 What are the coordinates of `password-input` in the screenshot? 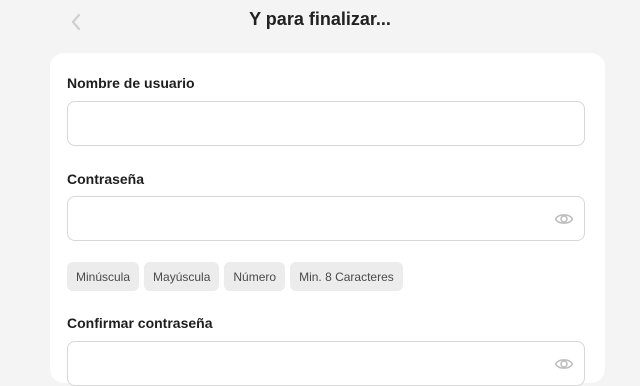 It's located at (310, 218).